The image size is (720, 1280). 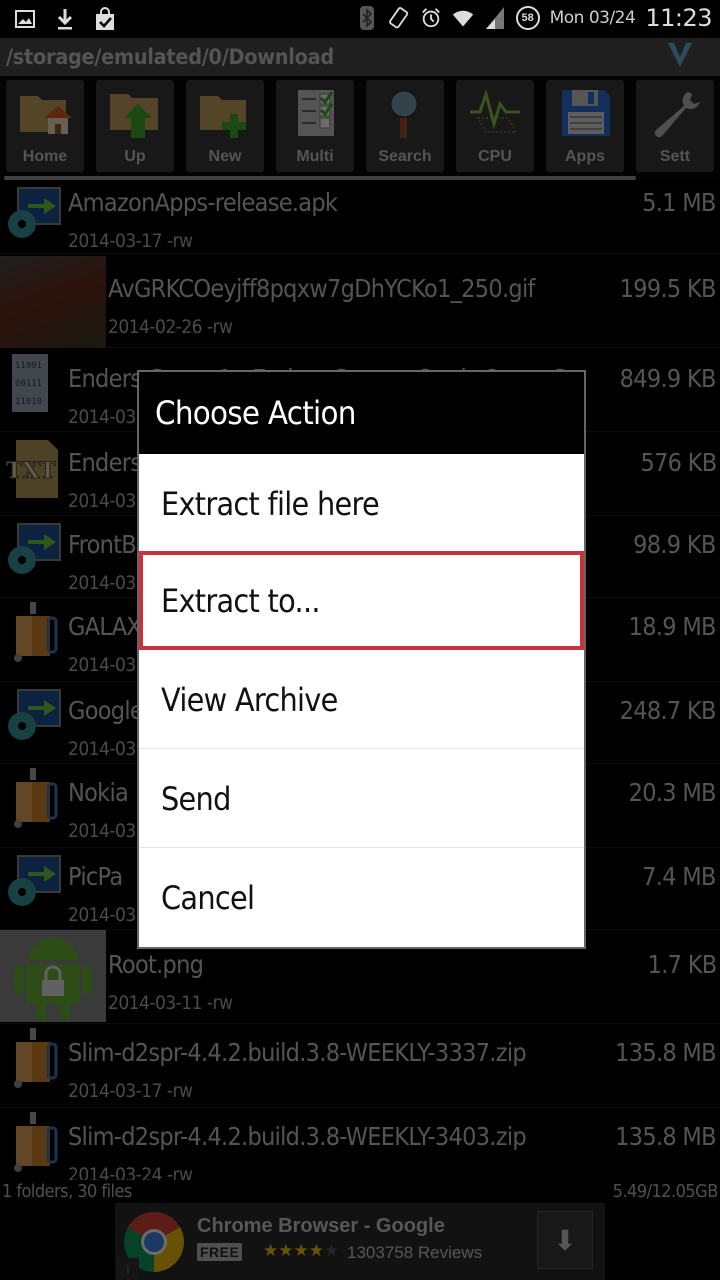 I want to click on settings-button: Sett, so click(x=675, y=126).